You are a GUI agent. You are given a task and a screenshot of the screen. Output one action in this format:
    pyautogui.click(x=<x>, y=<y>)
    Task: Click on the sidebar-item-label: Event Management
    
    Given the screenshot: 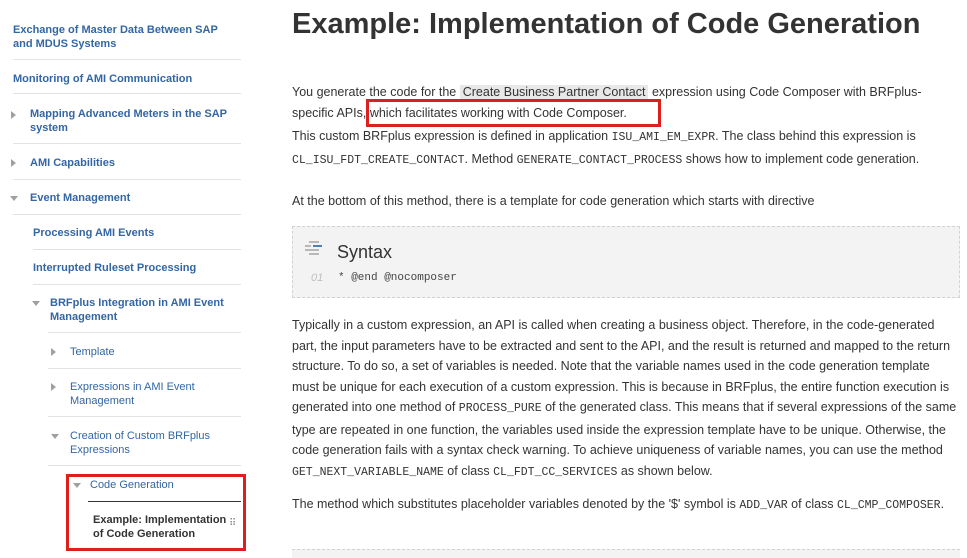 What is the action you would take?
    pyautogui.click(x=80, y=198)
    